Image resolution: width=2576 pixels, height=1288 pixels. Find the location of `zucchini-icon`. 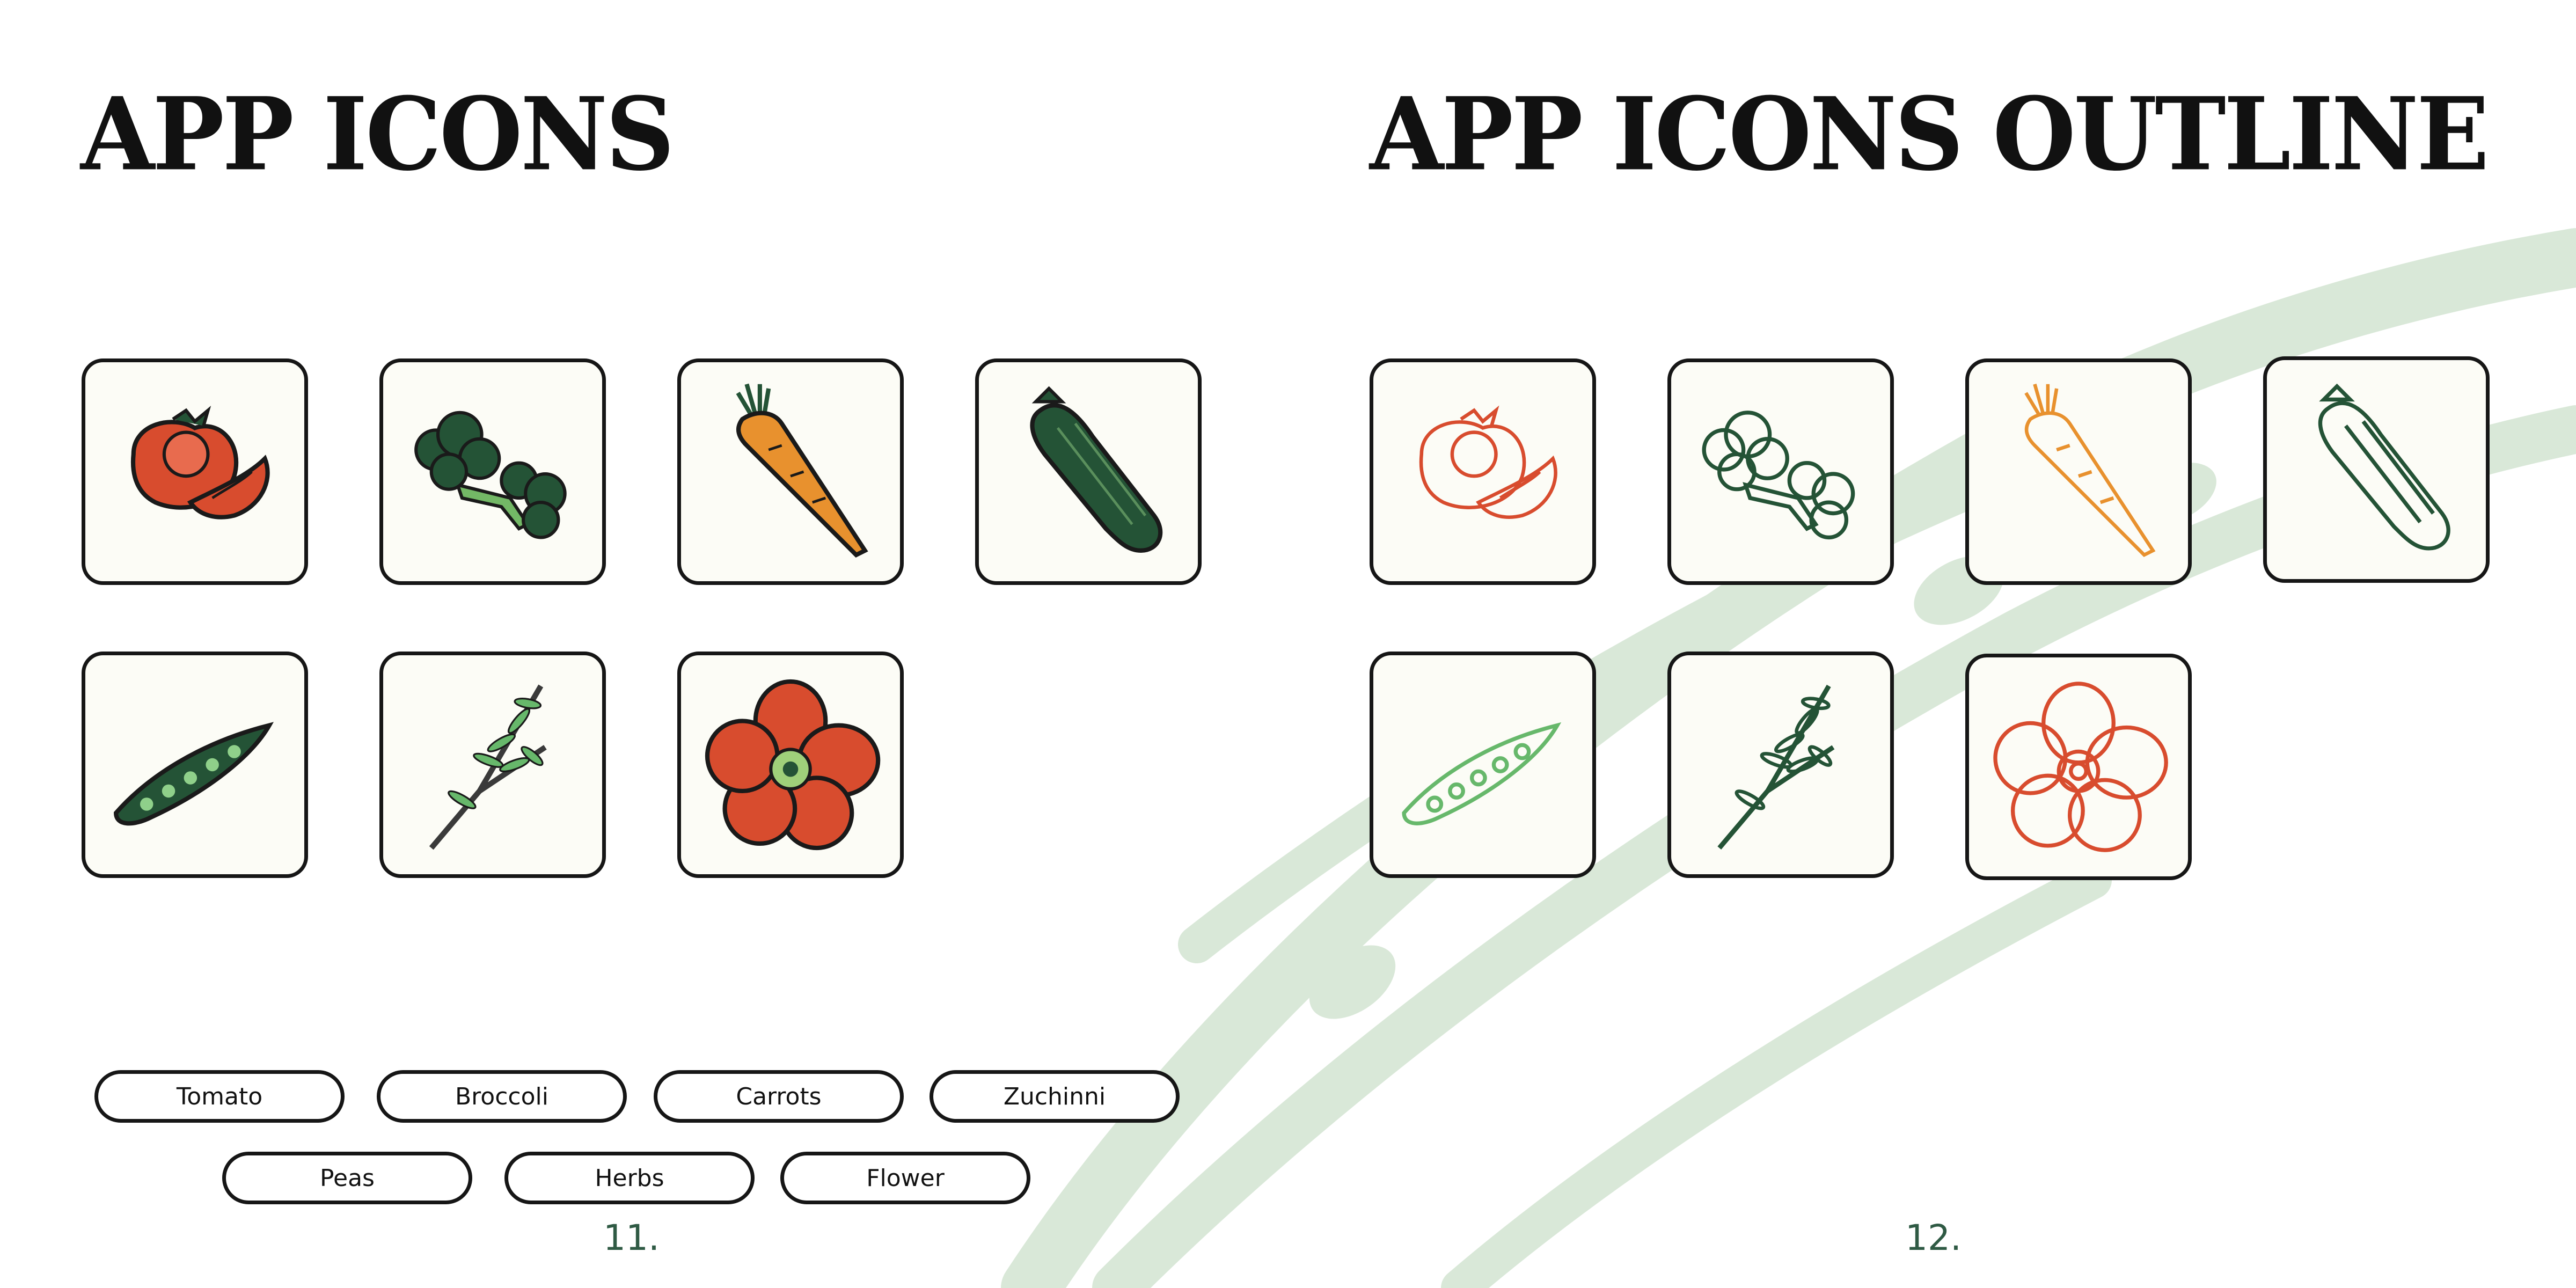

zucchini-icon is located at coordinates (1096, 469).